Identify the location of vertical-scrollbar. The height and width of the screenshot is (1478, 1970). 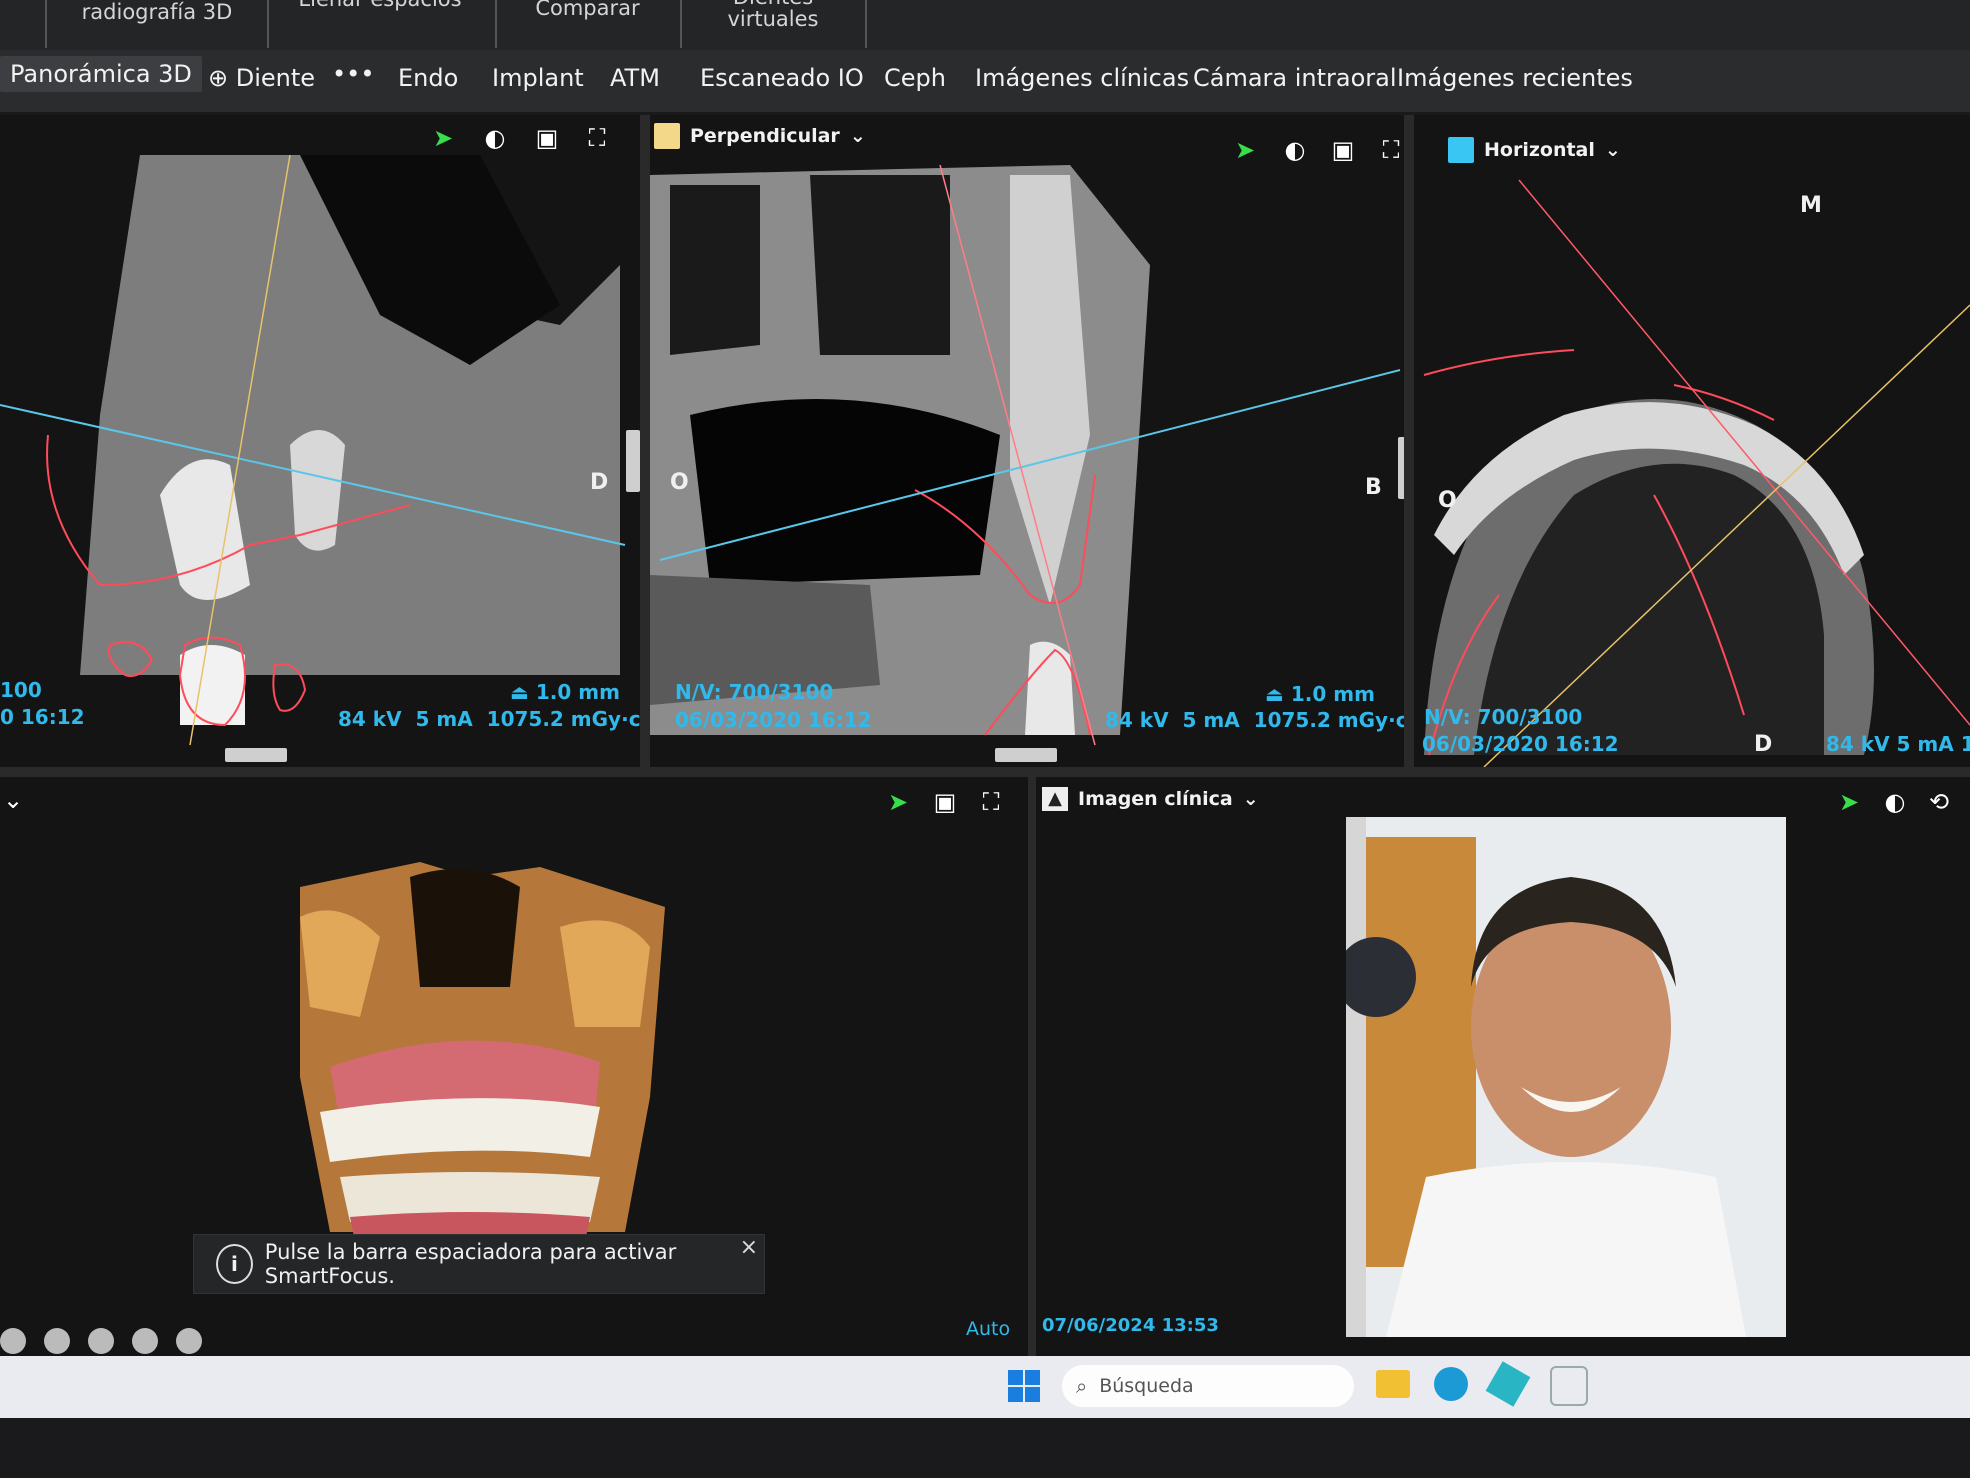
(633, 461).